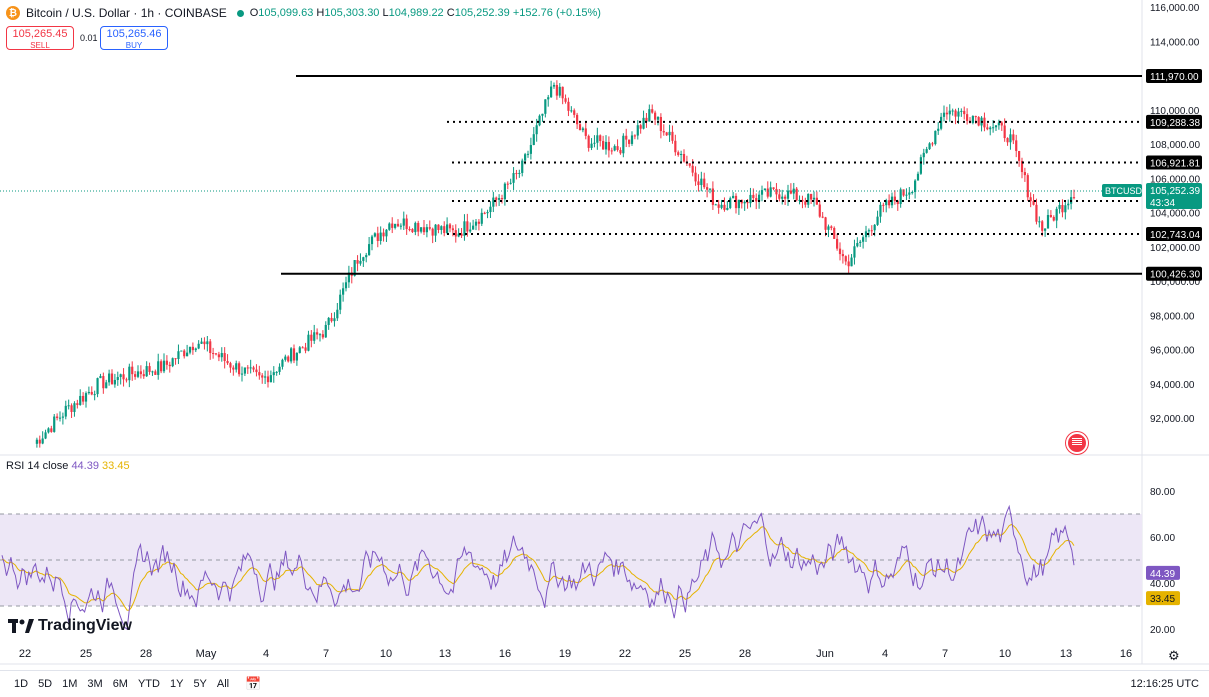  What do you see at coordinates (223, 684) in the screenshot?
I see `range-all: All` at bounding box center [223, 684].